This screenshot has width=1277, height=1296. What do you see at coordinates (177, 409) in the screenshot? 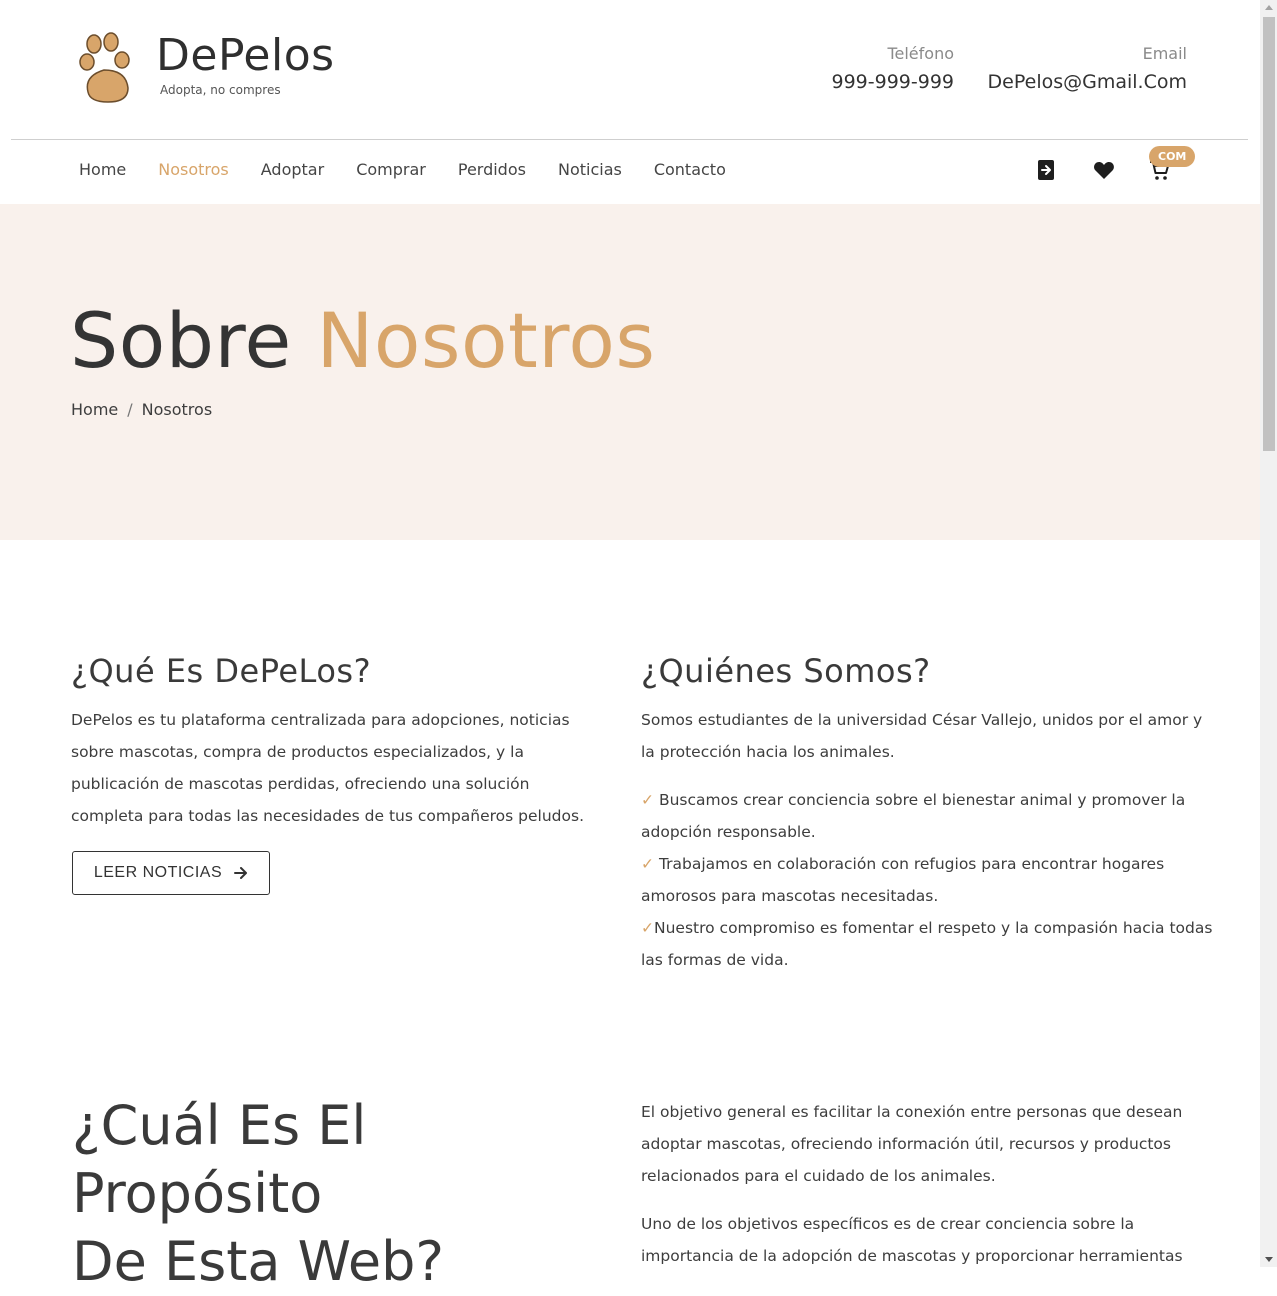
I see `breadcrumb-current: Nosotros` at bounding box center [177, 409].